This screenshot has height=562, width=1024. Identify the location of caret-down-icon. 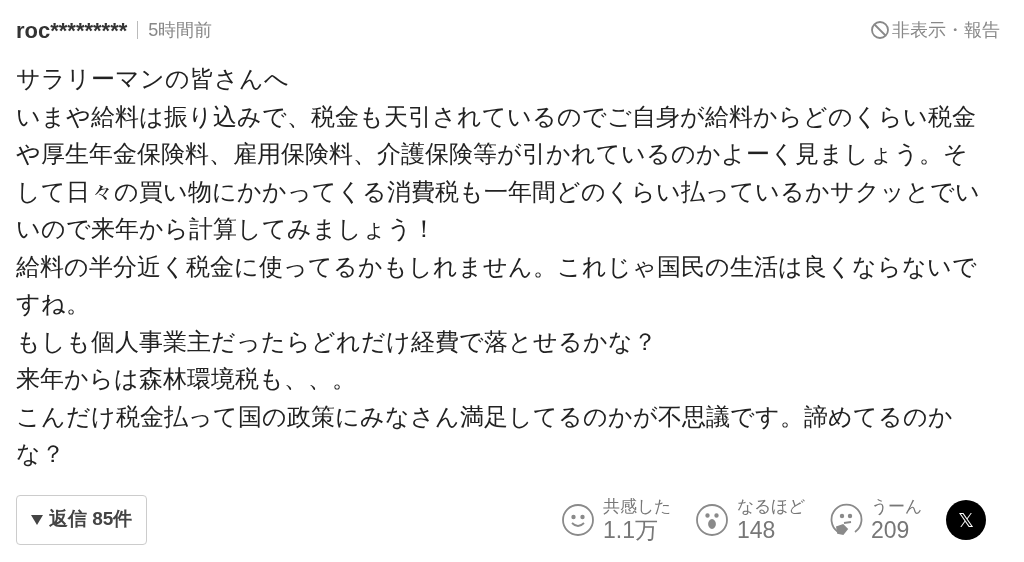
(37, 519).